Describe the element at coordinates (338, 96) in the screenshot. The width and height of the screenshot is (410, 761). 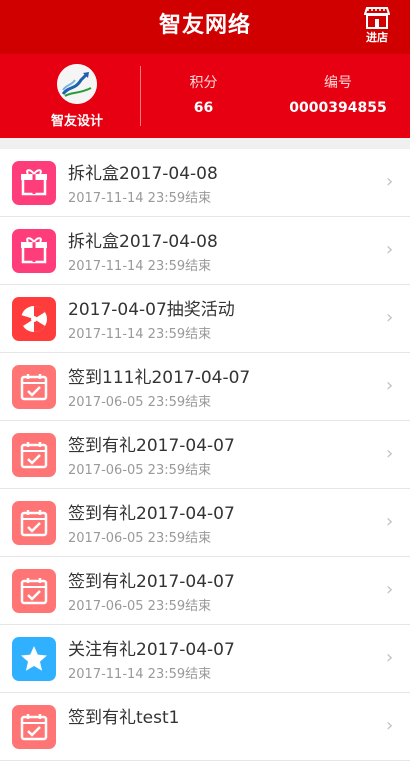
I see `member-number-stat: 编号 0000394855` at that location.